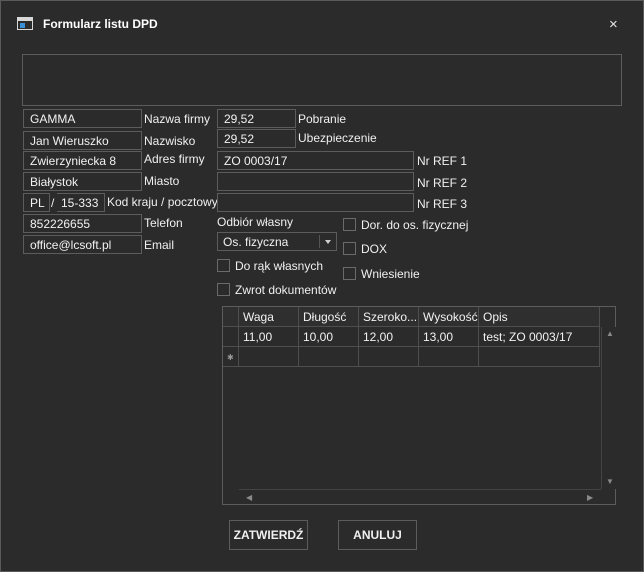  What do you see at coordinates (315, 181) in the screenshot?
I see `ref2-field` at bounding box center [315, 181].